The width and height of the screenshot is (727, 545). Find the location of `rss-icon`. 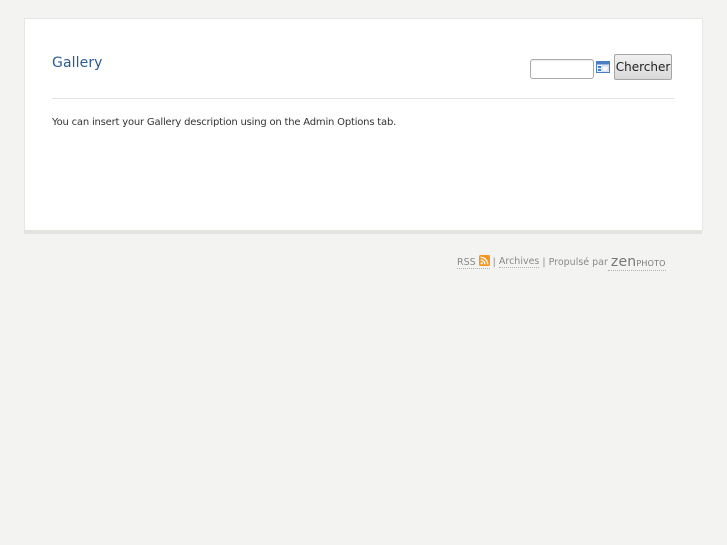

rss-icon is located at coordinates (484, 260).